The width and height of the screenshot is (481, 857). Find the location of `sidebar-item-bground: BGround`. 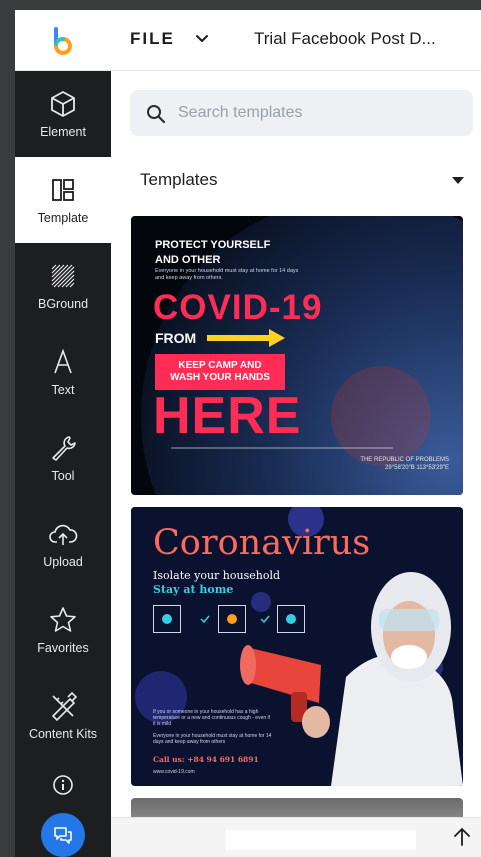

sidebar-item-bground: BGround is located at coordinates (63, 286).